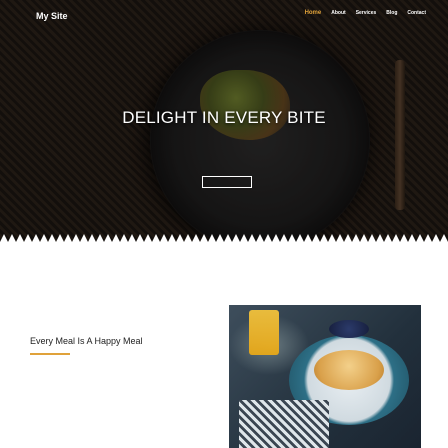 The height and width of the screenshot is (448, 448). What do you see at coordinates (391, 13) in the screenshot?
I see `nav-item-blog: Blog` at bounding box center [391, 13].